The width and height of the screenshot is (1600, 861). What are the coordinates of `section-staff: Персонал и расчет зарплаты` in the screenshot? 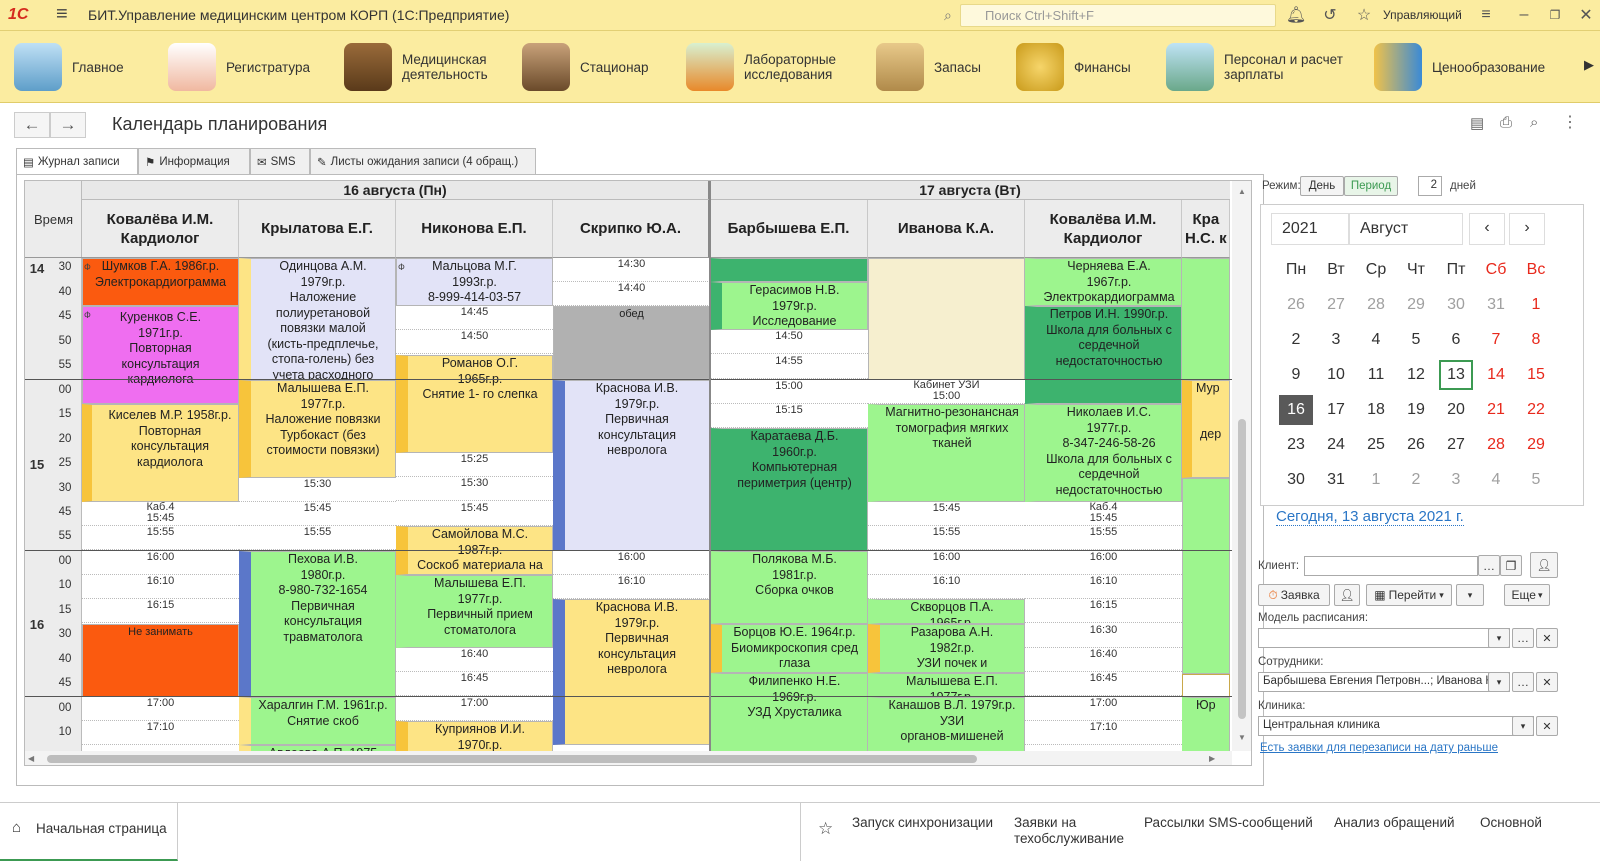 It's located at (1254, 67).